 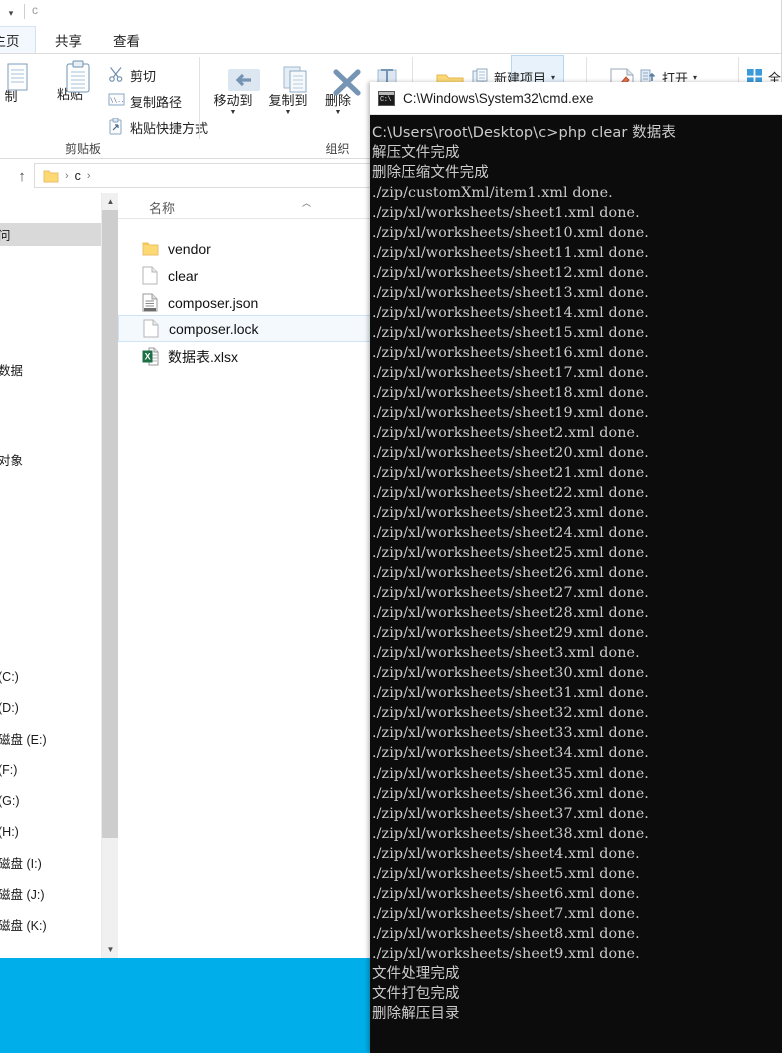 I want to click on delete-button: 删除 ▼, so click(x=338, y=92).